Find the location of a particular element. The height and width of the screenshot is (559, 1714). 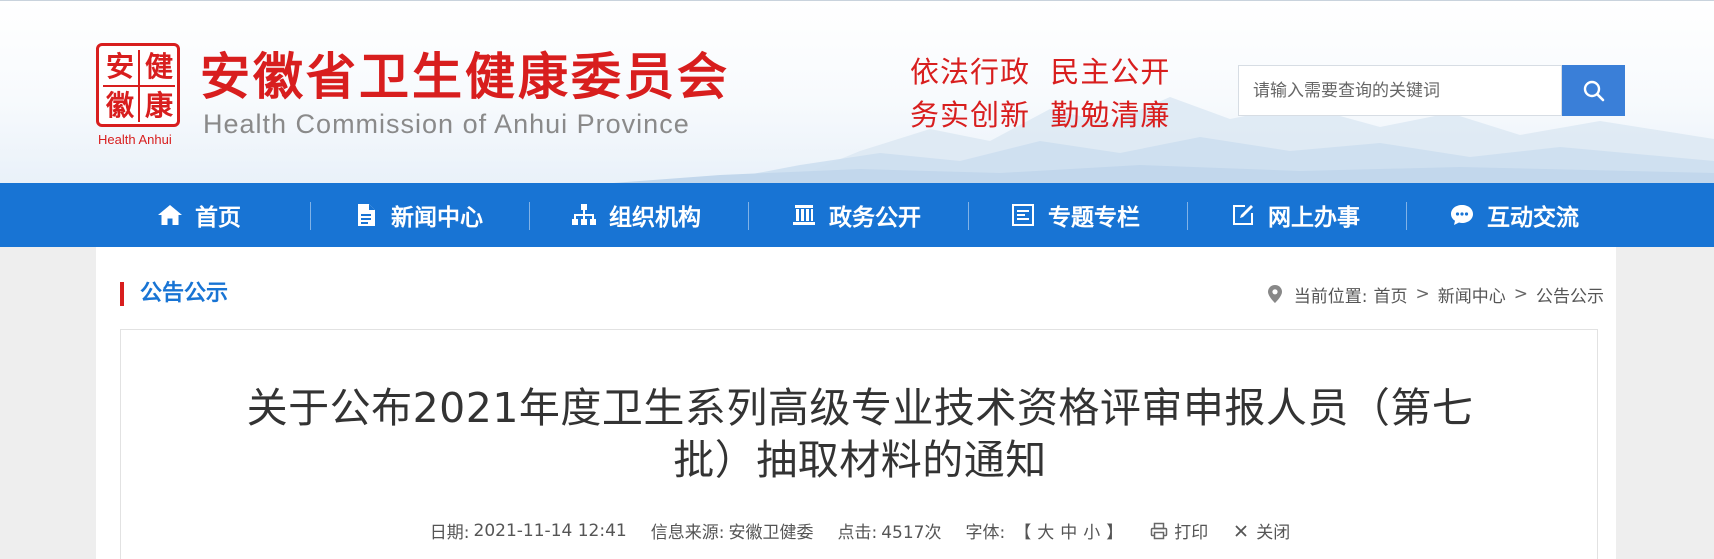

breadcrumb-prefix: 当前位置: is located at coordinates (1330, 296).